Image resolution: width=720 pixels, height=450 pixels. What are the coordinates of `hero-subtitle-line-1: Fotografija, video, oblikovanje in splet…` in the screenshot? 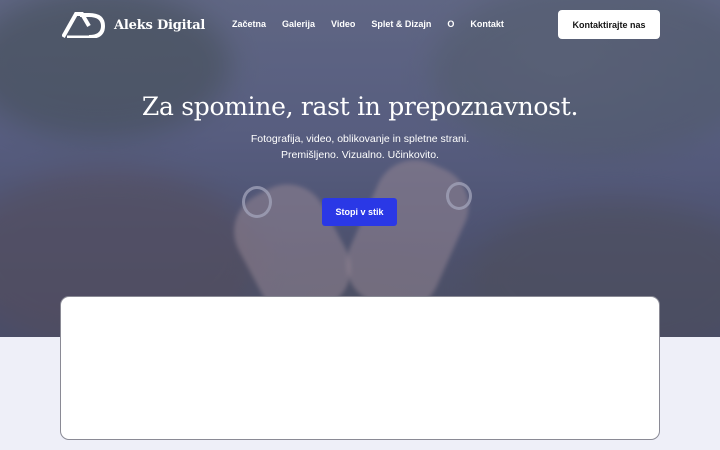 It's located at (360, 139).